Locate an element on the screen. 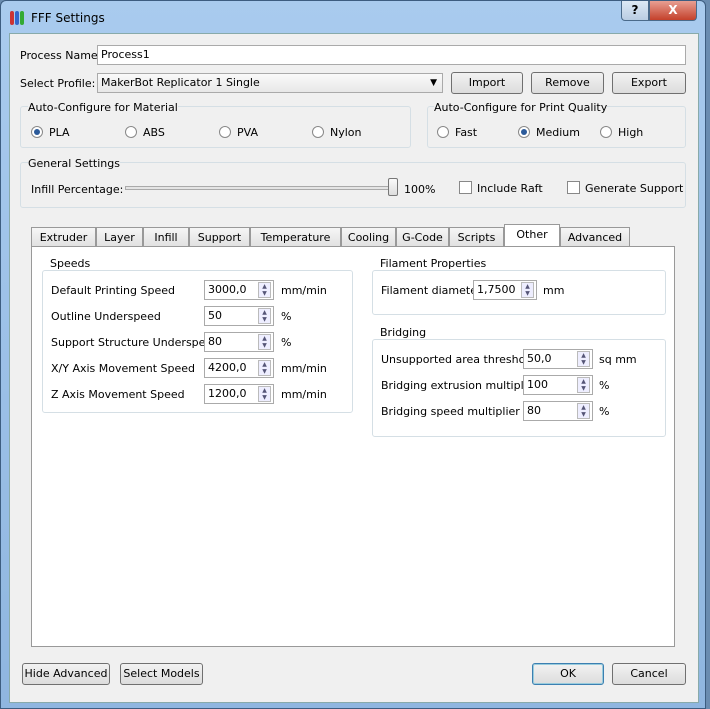  tab-advanced: Advanced is located at coordinates (595, 237).